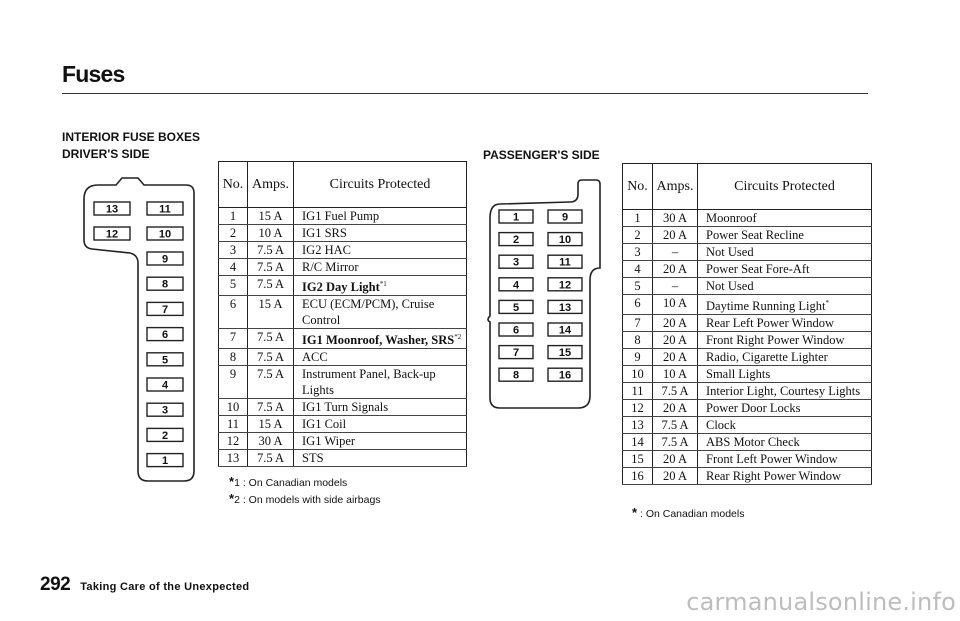  Describe the element at coordinates (342, 250) in the screenshot. I see `table-row: 3 7.5 A IG2 HAC` at that location.